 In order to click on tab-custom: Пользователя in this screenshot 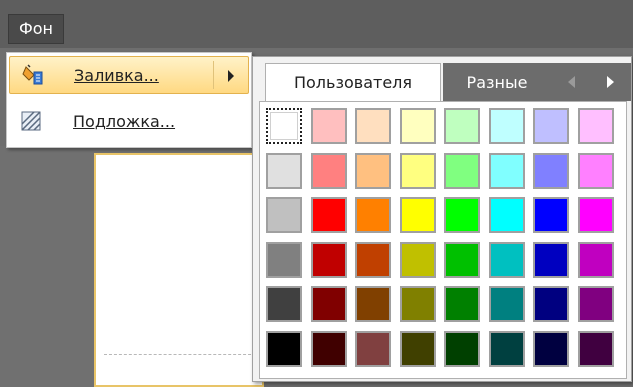, I will do `click(353, 82)`.